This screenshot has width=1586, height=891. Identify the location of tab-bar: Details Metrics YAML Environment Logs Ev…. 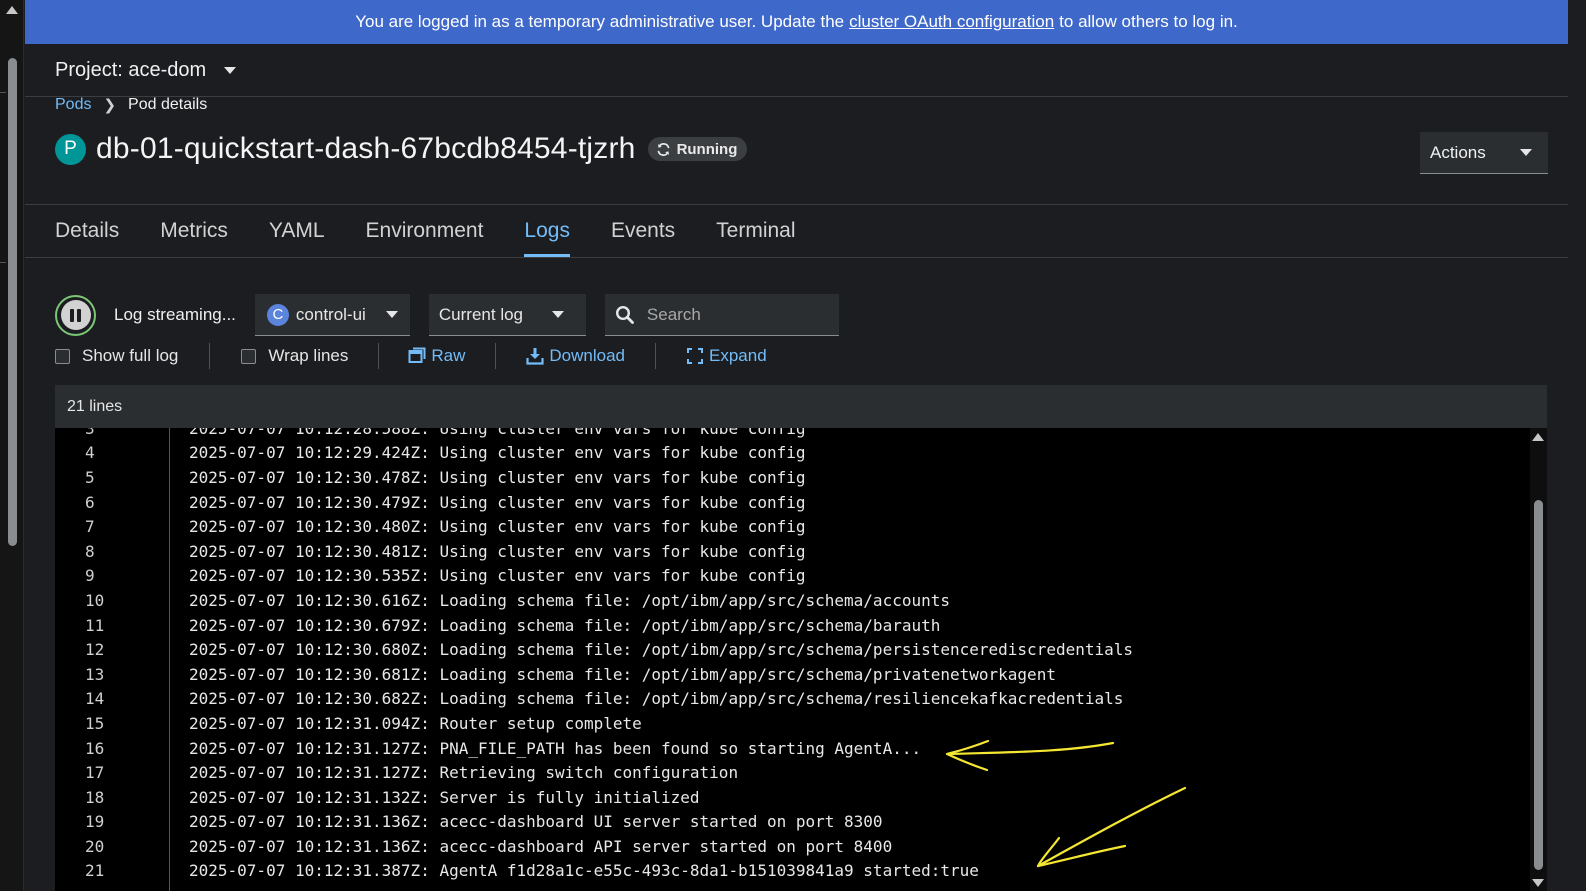
(796, 231).